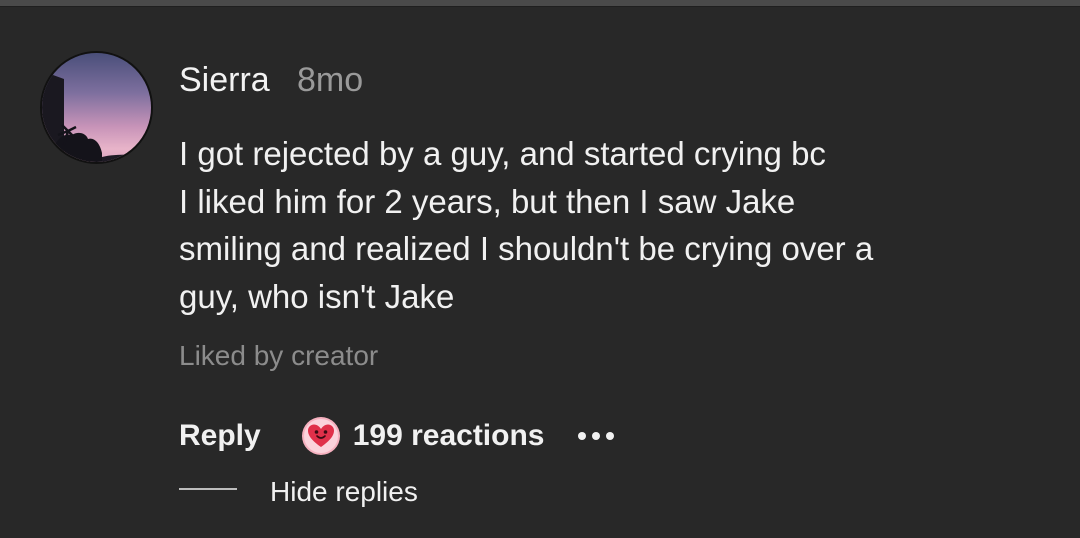  I want to click on username: Sierra, so click(224, 80).